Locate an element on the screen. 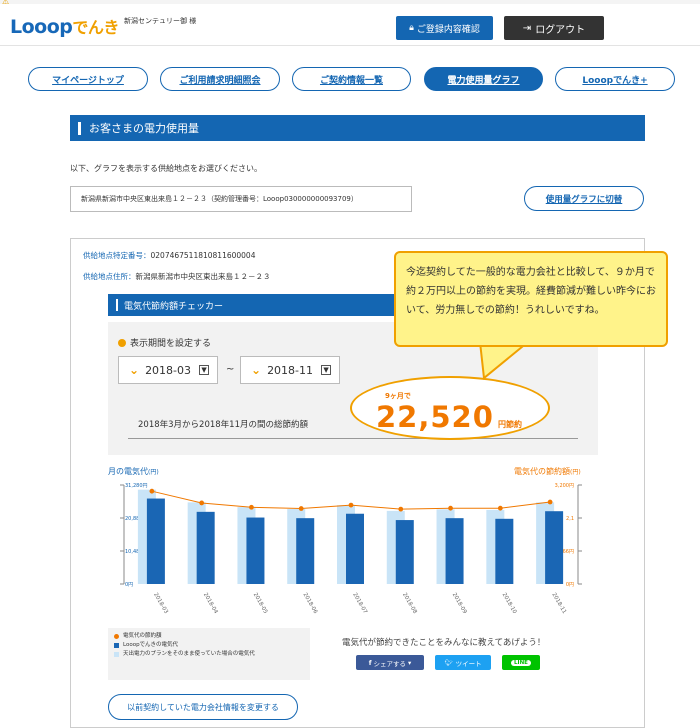 This screenshot has height=728, width=700. x-tick-label: 2018-05 is located at coordinates (260, 603).